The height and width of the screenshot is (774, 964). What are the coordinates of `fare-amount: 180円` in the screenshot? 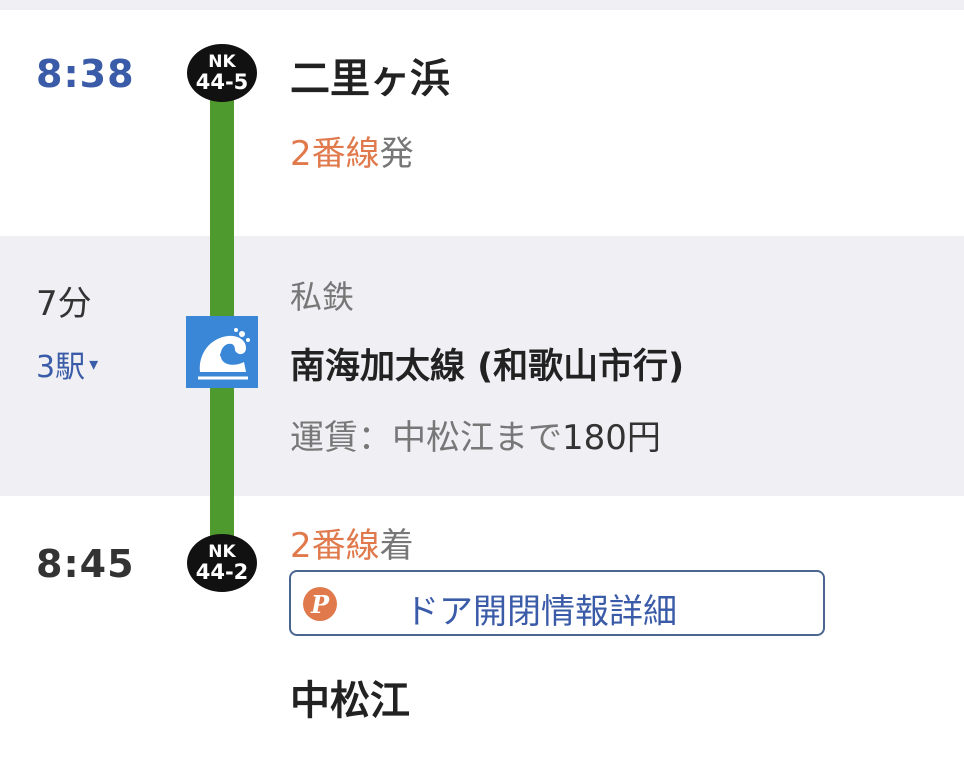 It's located at (611, 438).